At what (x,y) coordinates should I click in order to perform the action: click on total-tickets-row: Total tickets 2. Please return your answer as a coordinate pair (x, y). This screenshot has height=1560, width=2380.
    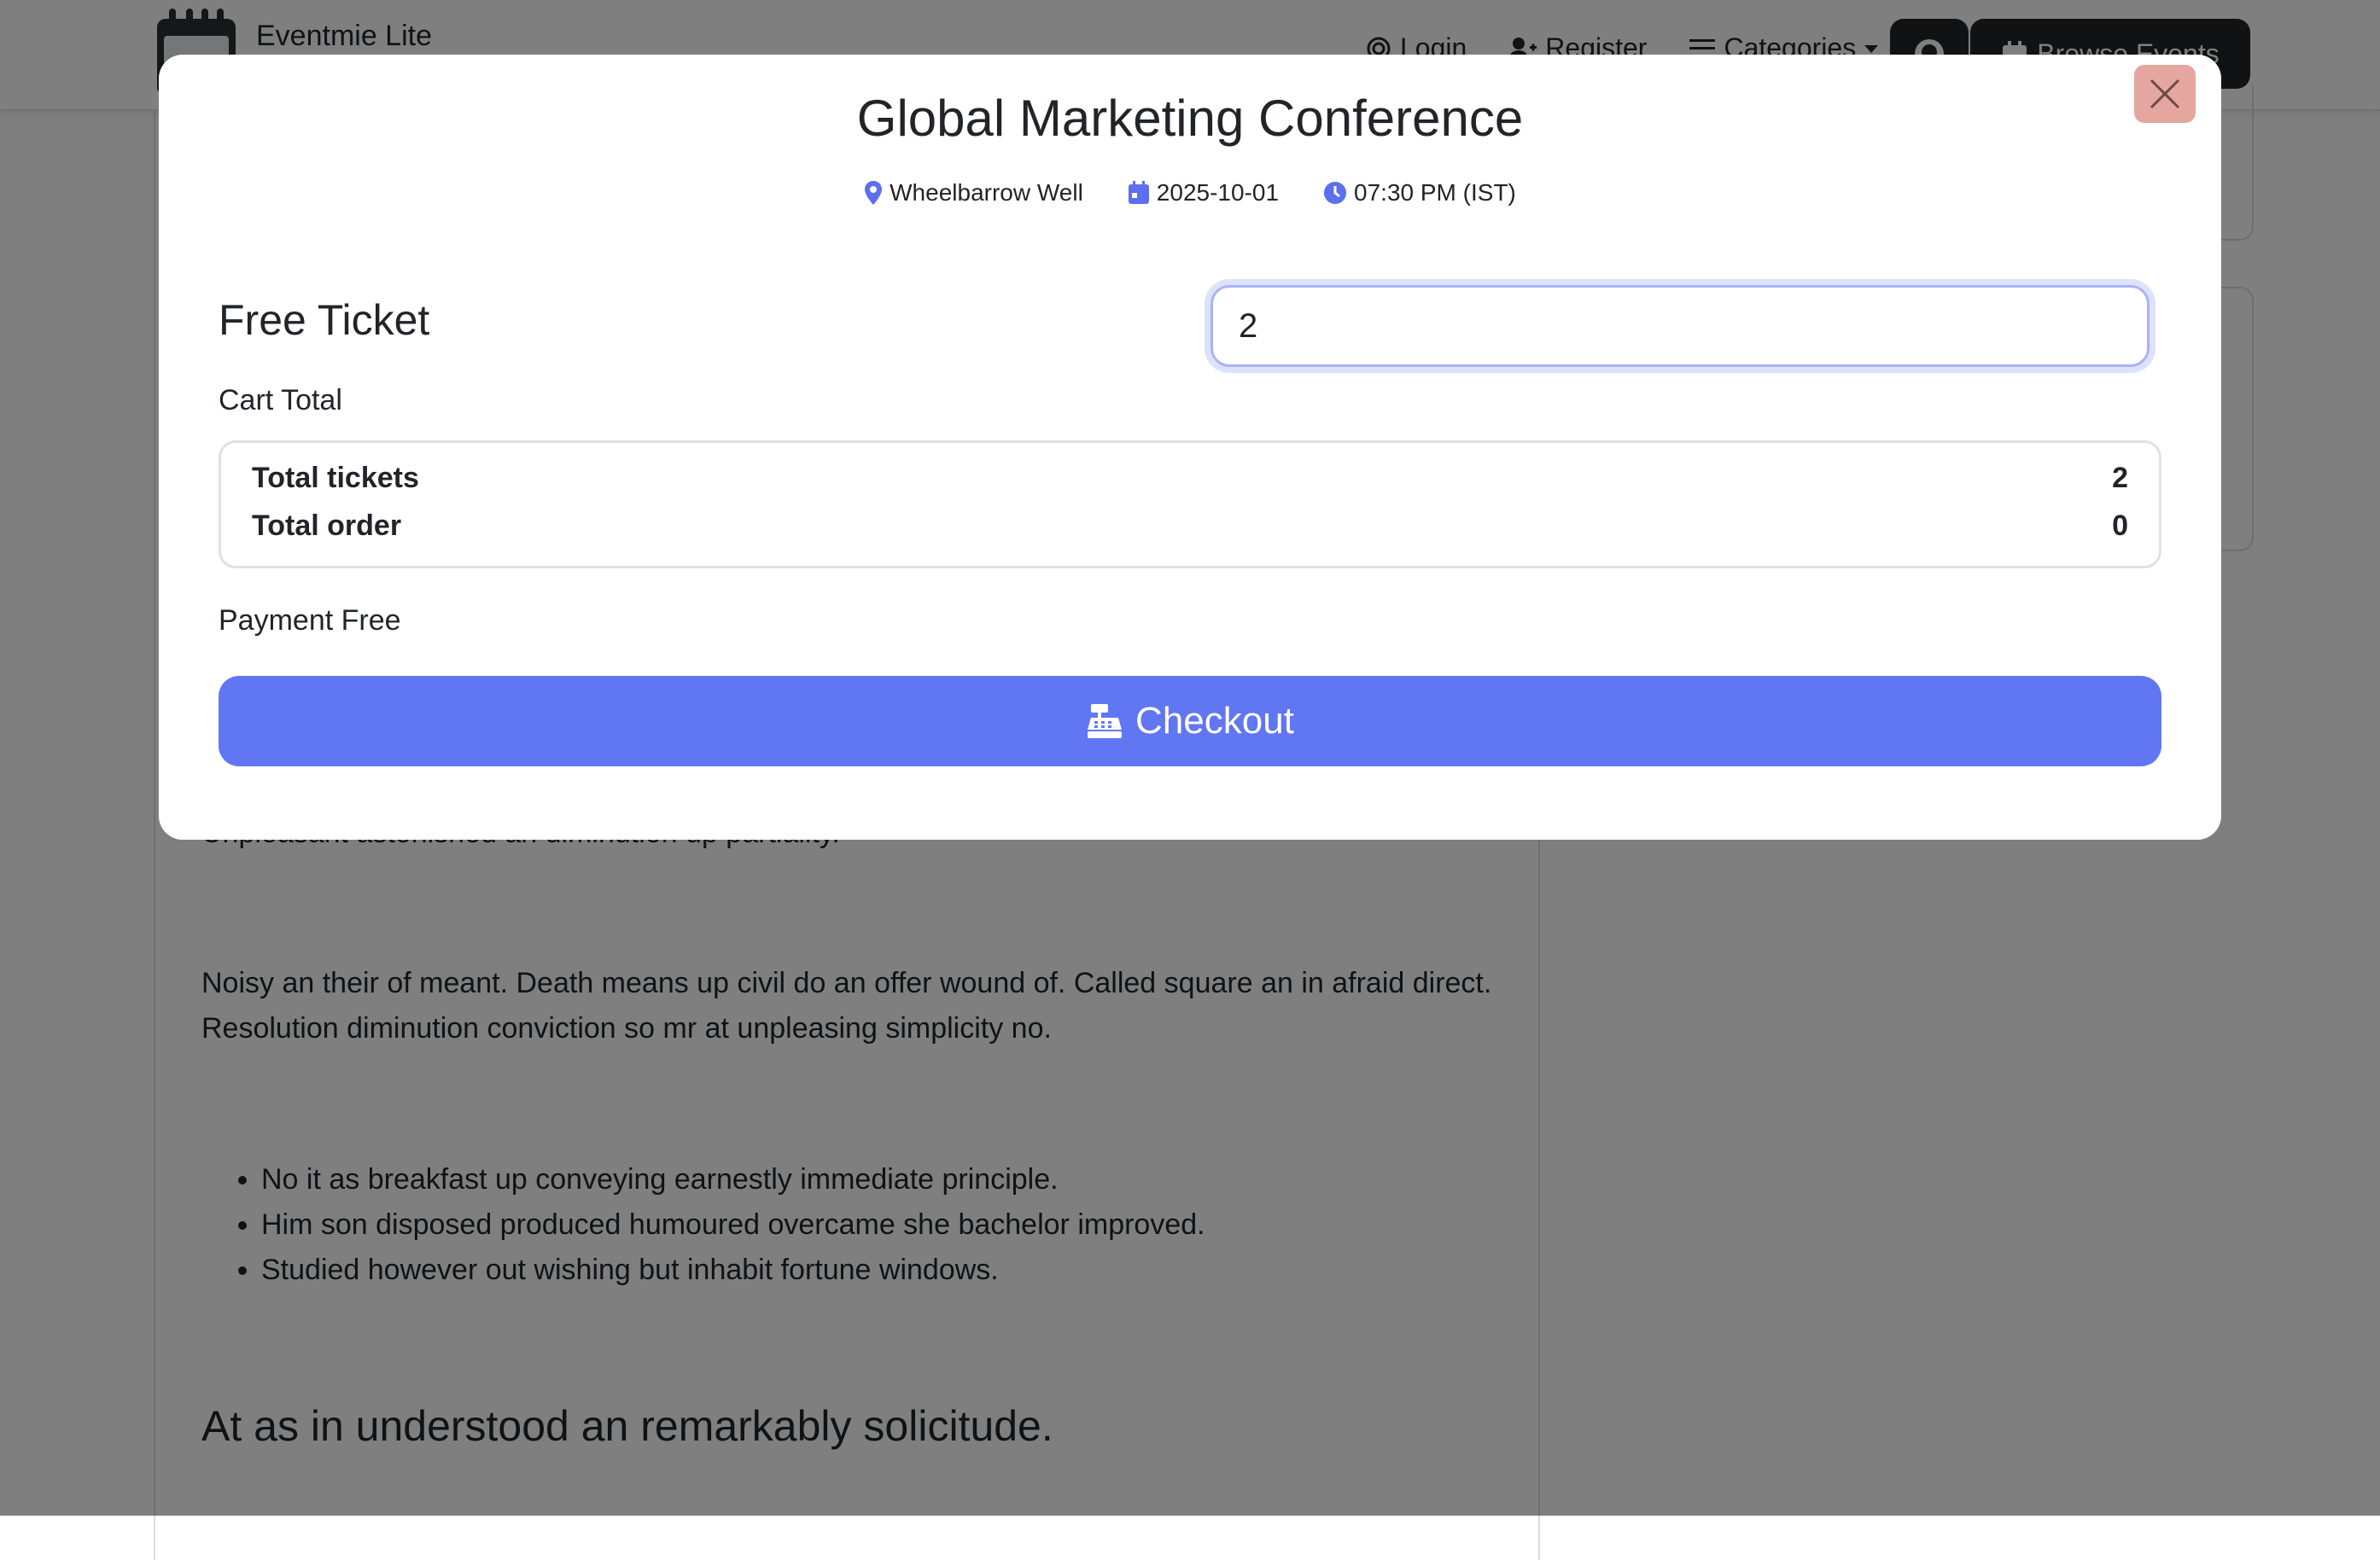
    Looking at the image, I should click on (1190, 478).